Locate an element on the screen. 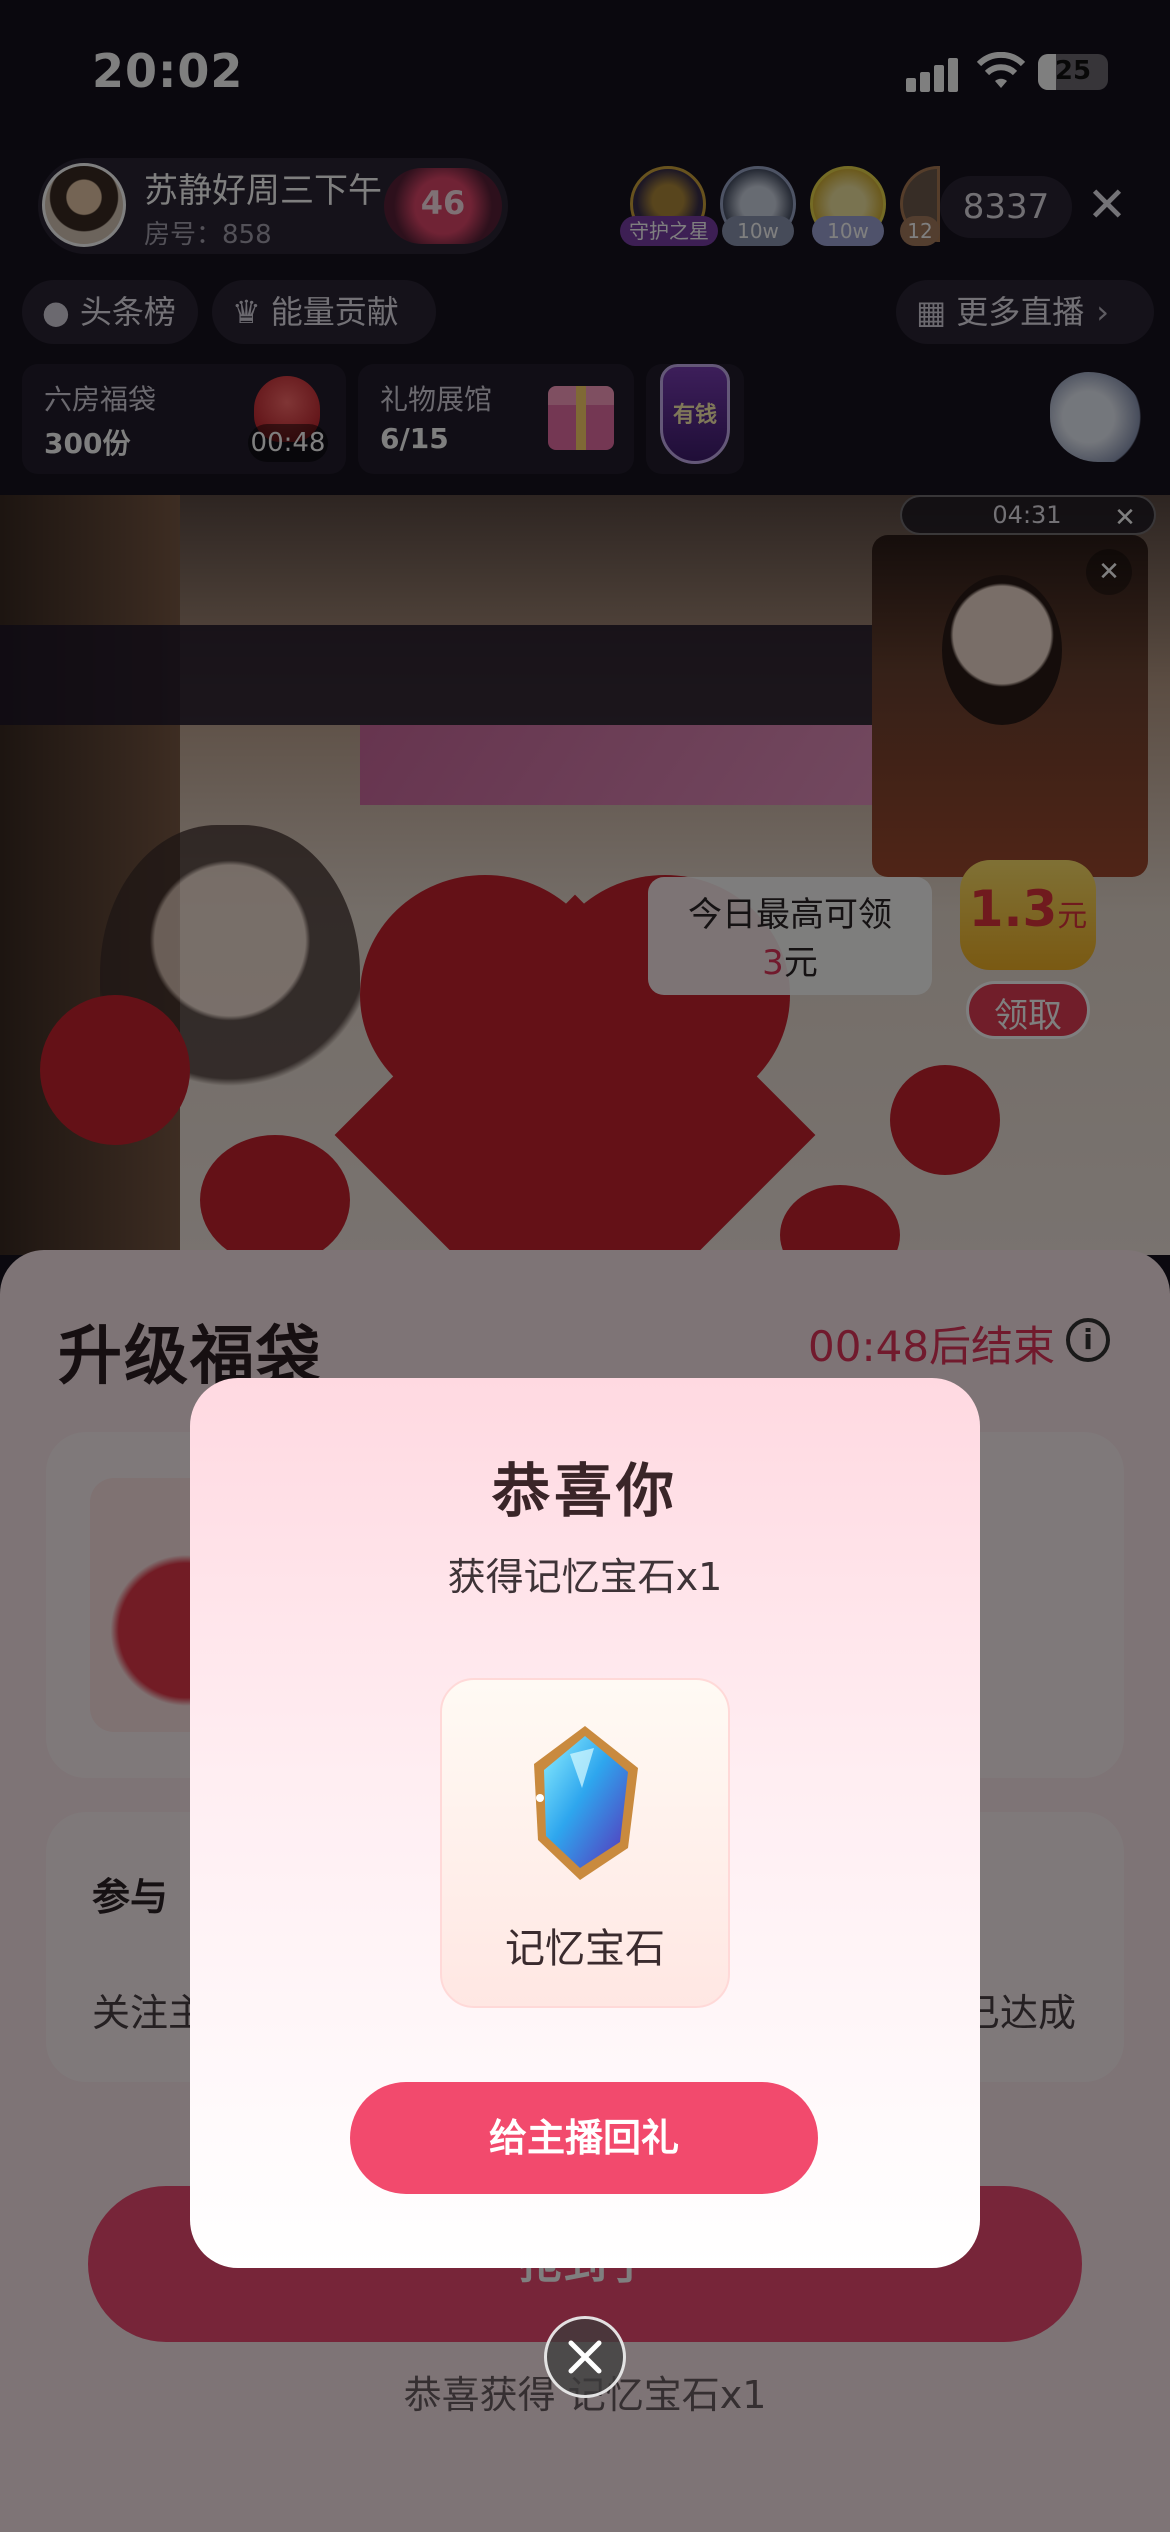  prize-card: 记忆宝石 is located at coordinates (585, 1843).